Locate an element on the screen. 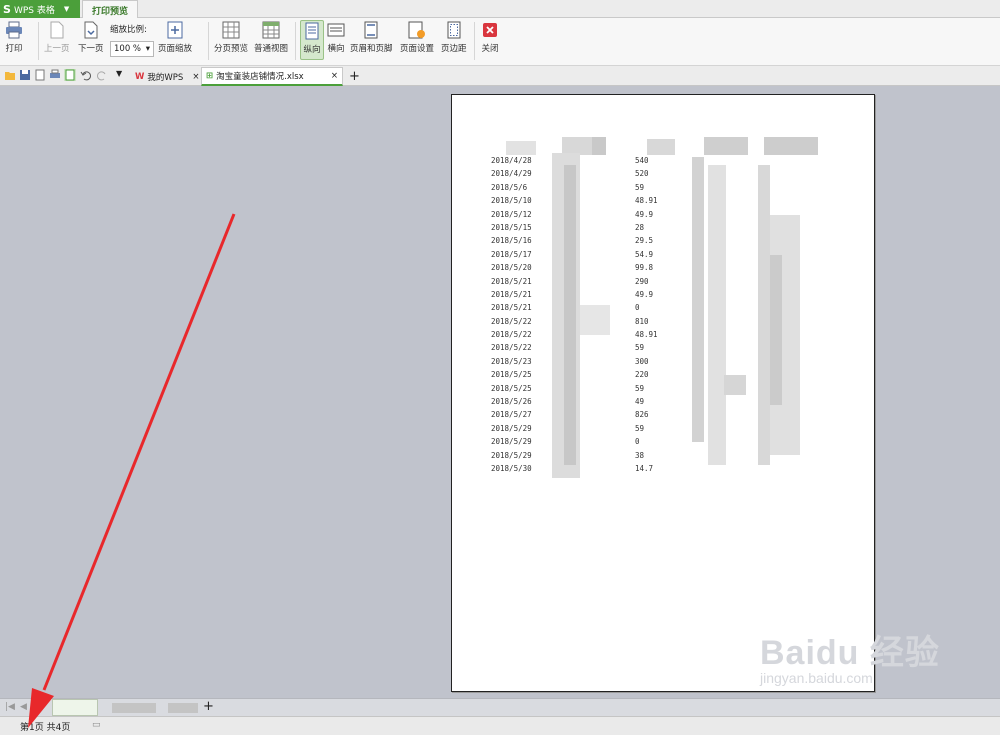  margins-button: 页边距 is located at coordinates (454, 37).